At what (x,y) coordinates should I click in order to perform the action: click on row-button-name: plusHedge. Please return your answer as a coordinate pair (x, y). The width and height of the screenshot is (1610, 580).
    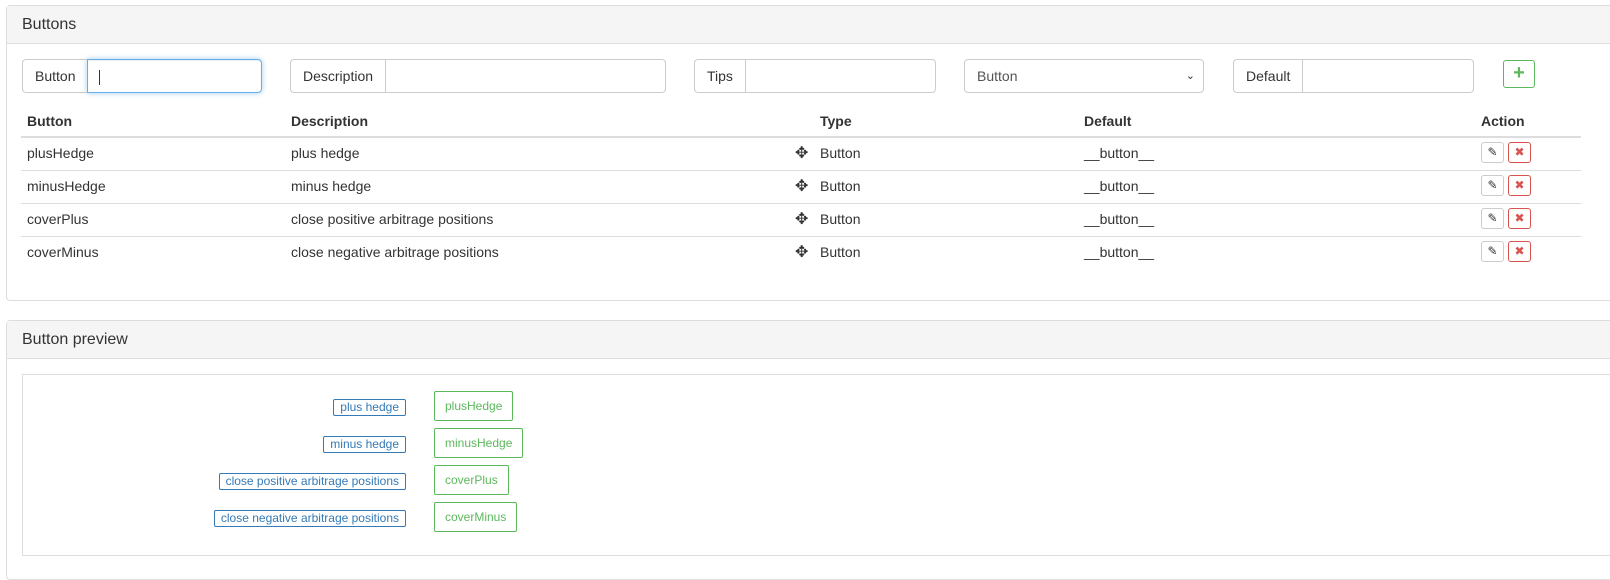
    Looking at the image, I should click on (60, 153).